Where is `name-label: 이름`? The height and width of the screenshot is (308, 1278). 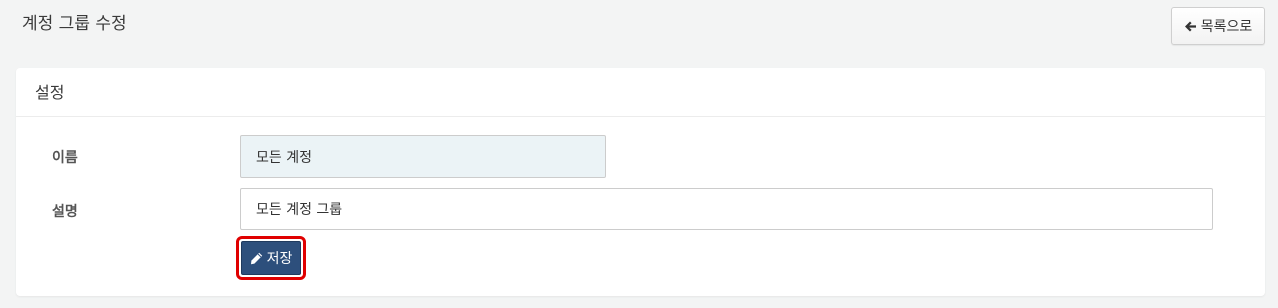
name-label: 이름 is located at coordinates (65, 158).